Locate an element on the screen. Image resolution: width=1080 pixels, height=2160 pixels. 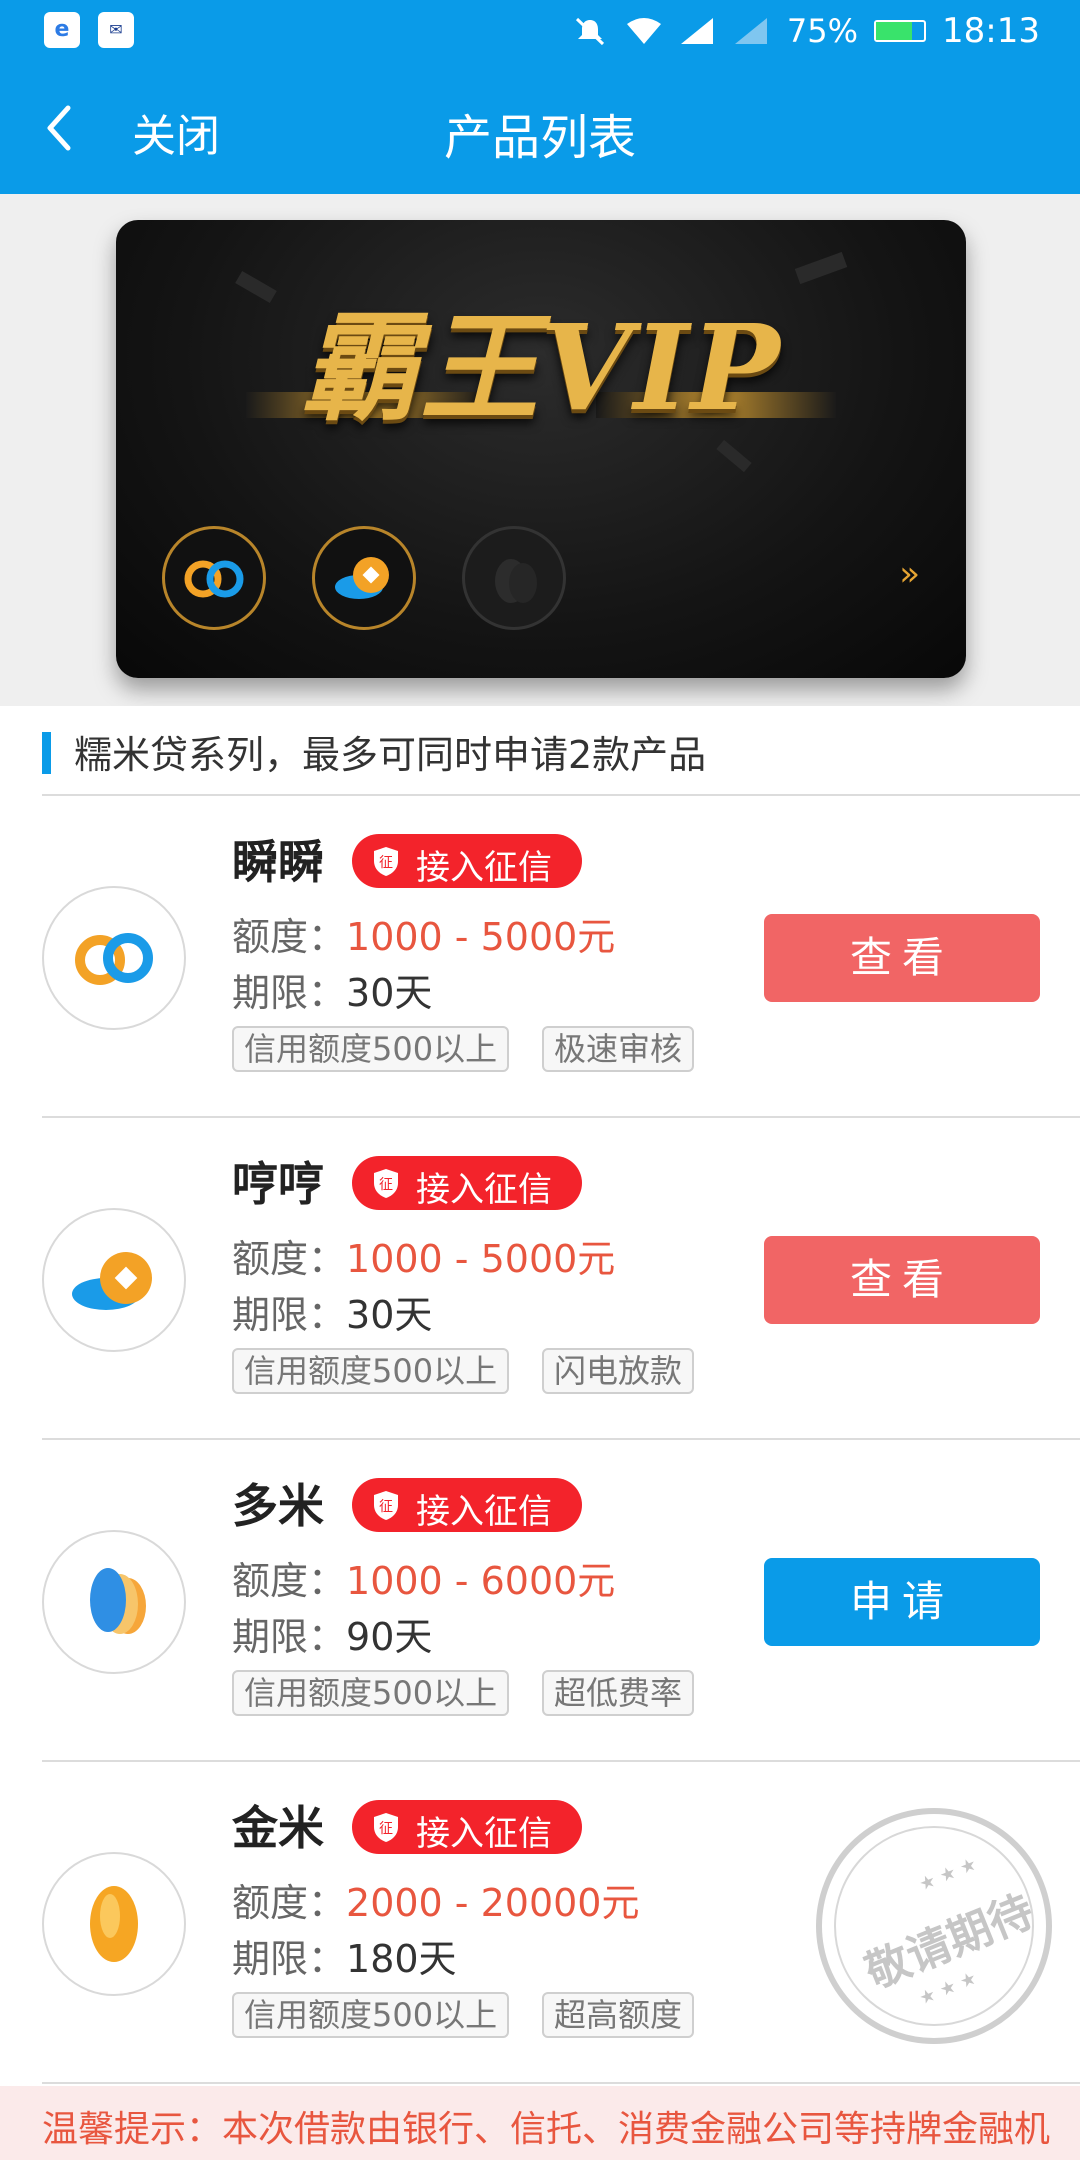
banner-title: 霸王VIP is located at coordinates (541, 367).